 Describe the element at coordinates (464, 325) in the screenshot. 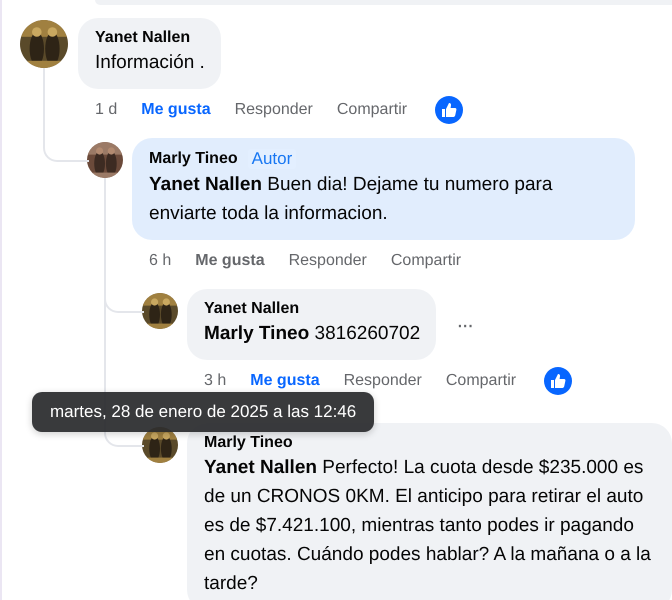

I see `more-button: ···` at that location.